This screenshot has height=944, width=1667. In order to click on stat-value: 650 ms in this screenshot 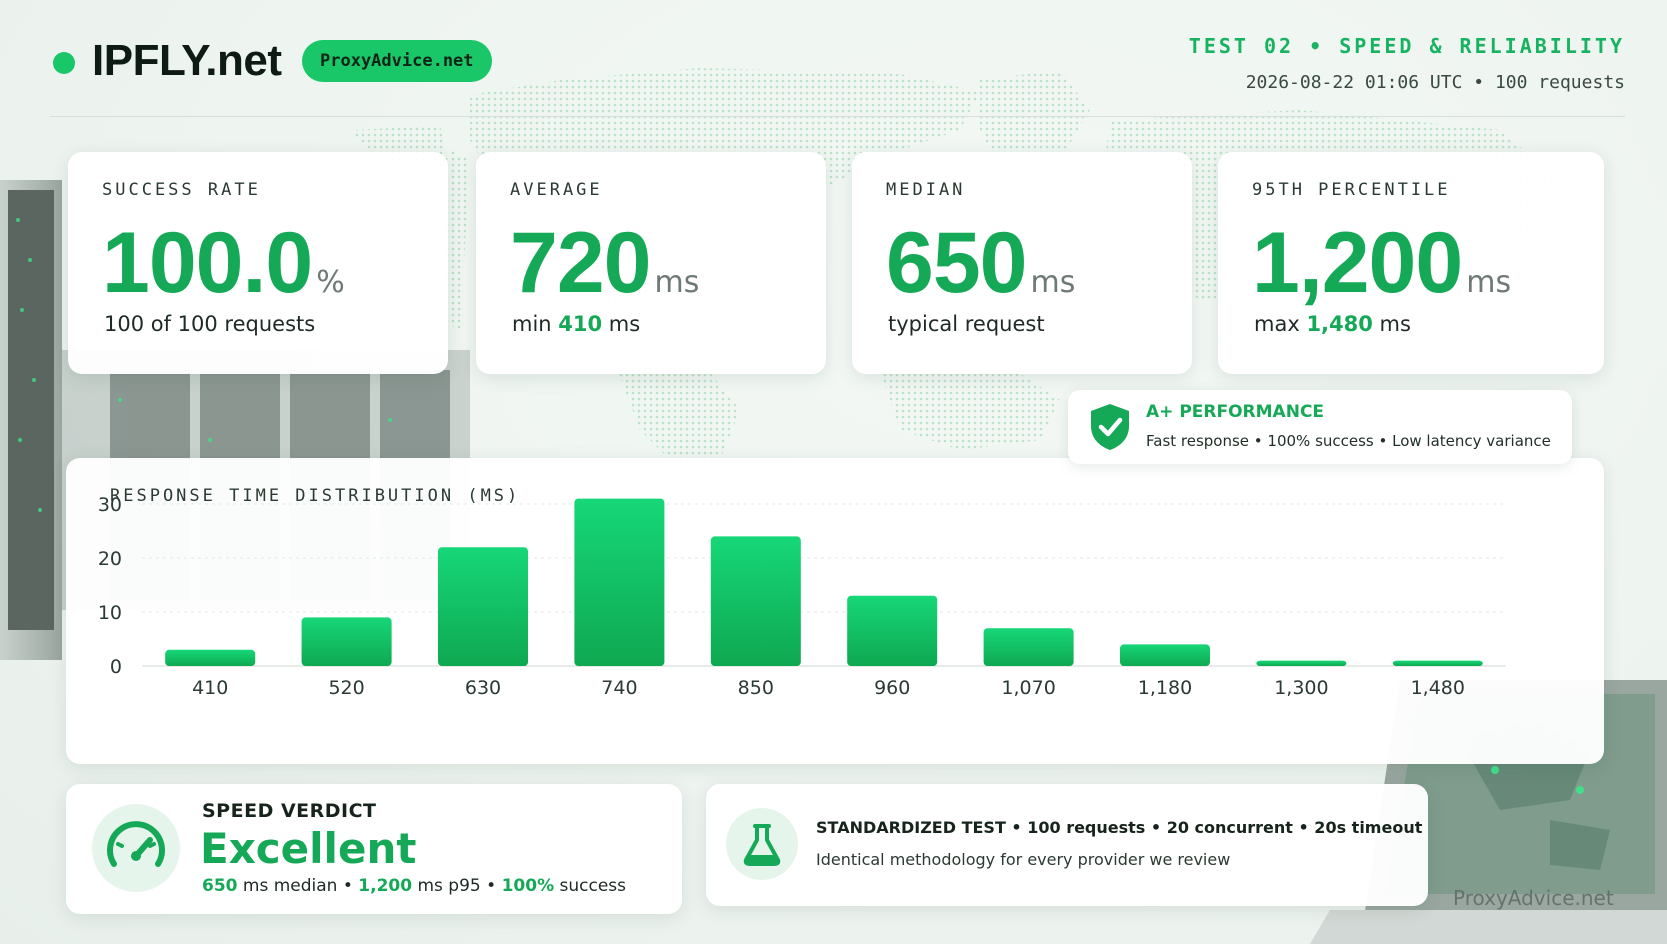, I will do `click(980, 263)`.